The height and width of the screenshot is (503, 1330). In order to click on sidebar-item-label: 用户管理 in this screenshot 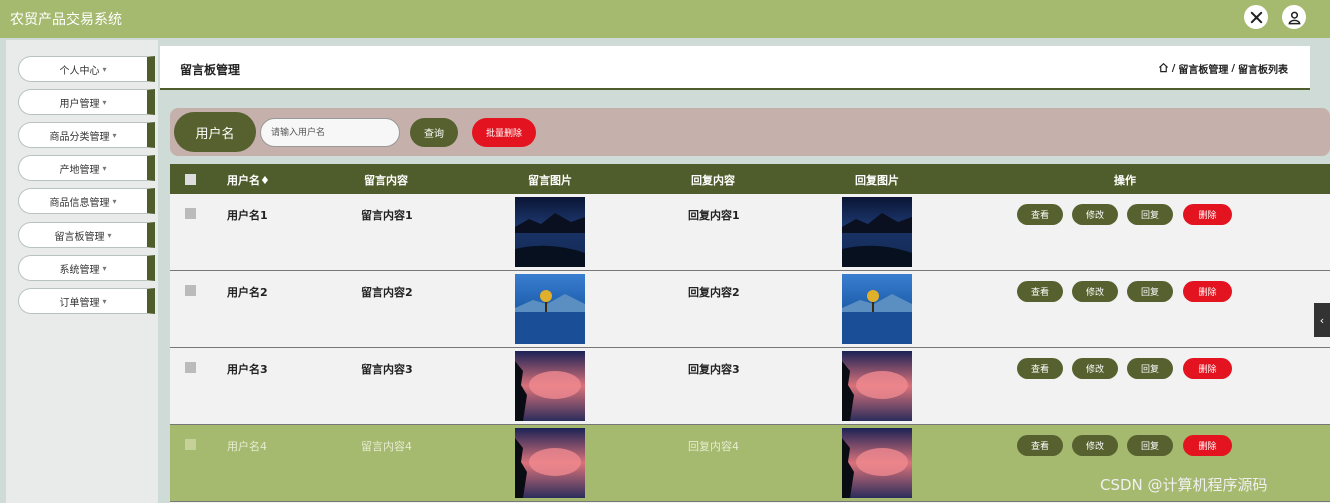, I will do `click(79, 104)`.